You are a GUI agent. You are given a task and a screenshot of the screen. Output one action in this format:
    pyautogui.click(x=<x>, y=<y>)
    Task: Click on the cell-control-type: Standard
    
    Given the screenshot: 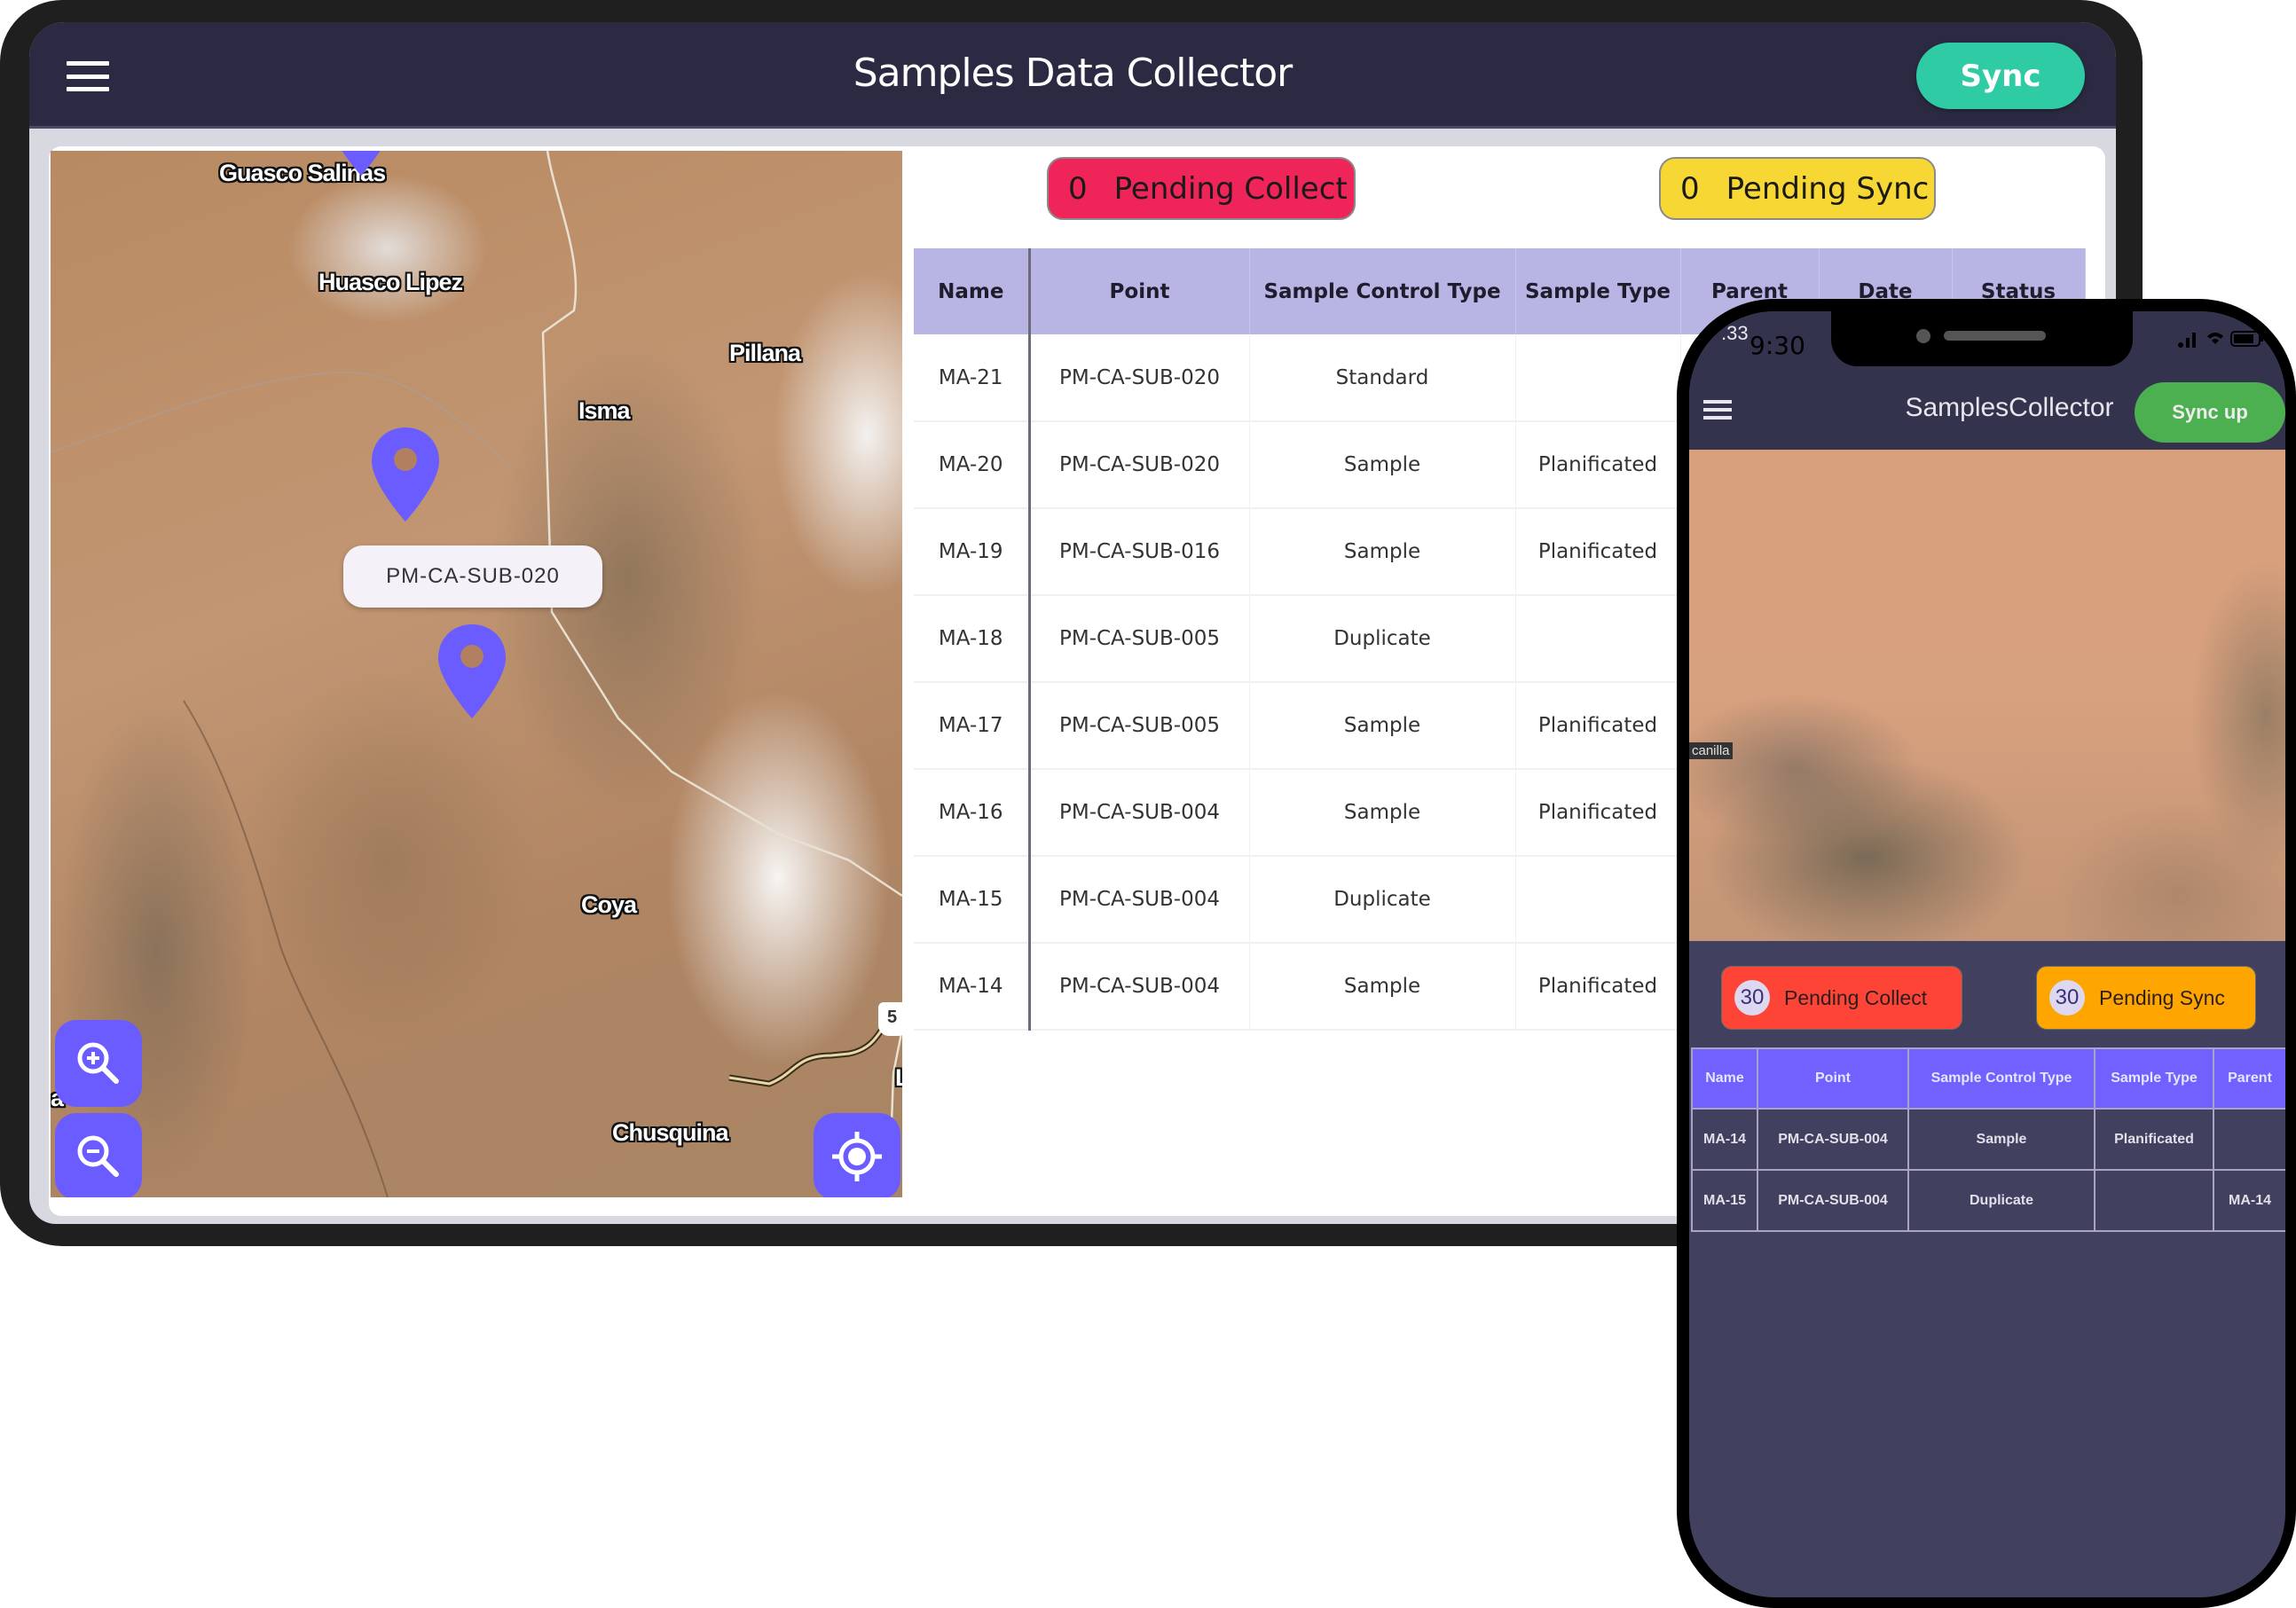 What is the action you would take?
    pyautogui.click(x=1382, y=378)
    